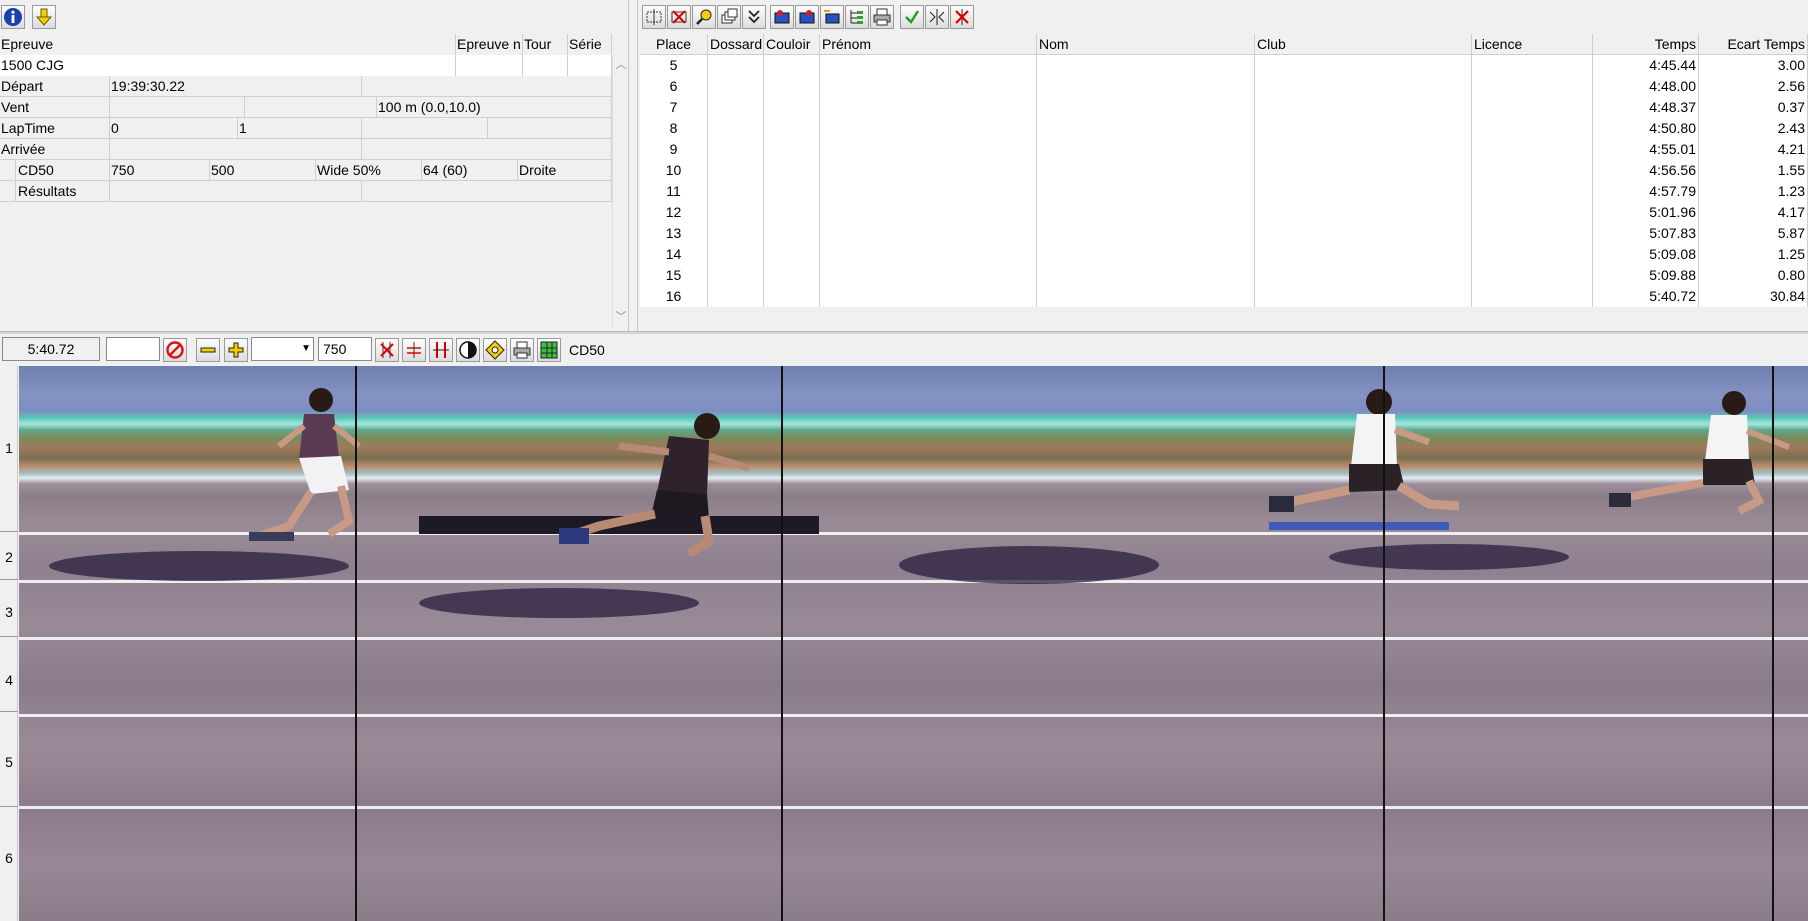 This screenshot has width=1808, height=921. What do you see at coordinates (674, 170) in the screenshot?
I see `place-cell: 10` at bounding box center [674, 170].